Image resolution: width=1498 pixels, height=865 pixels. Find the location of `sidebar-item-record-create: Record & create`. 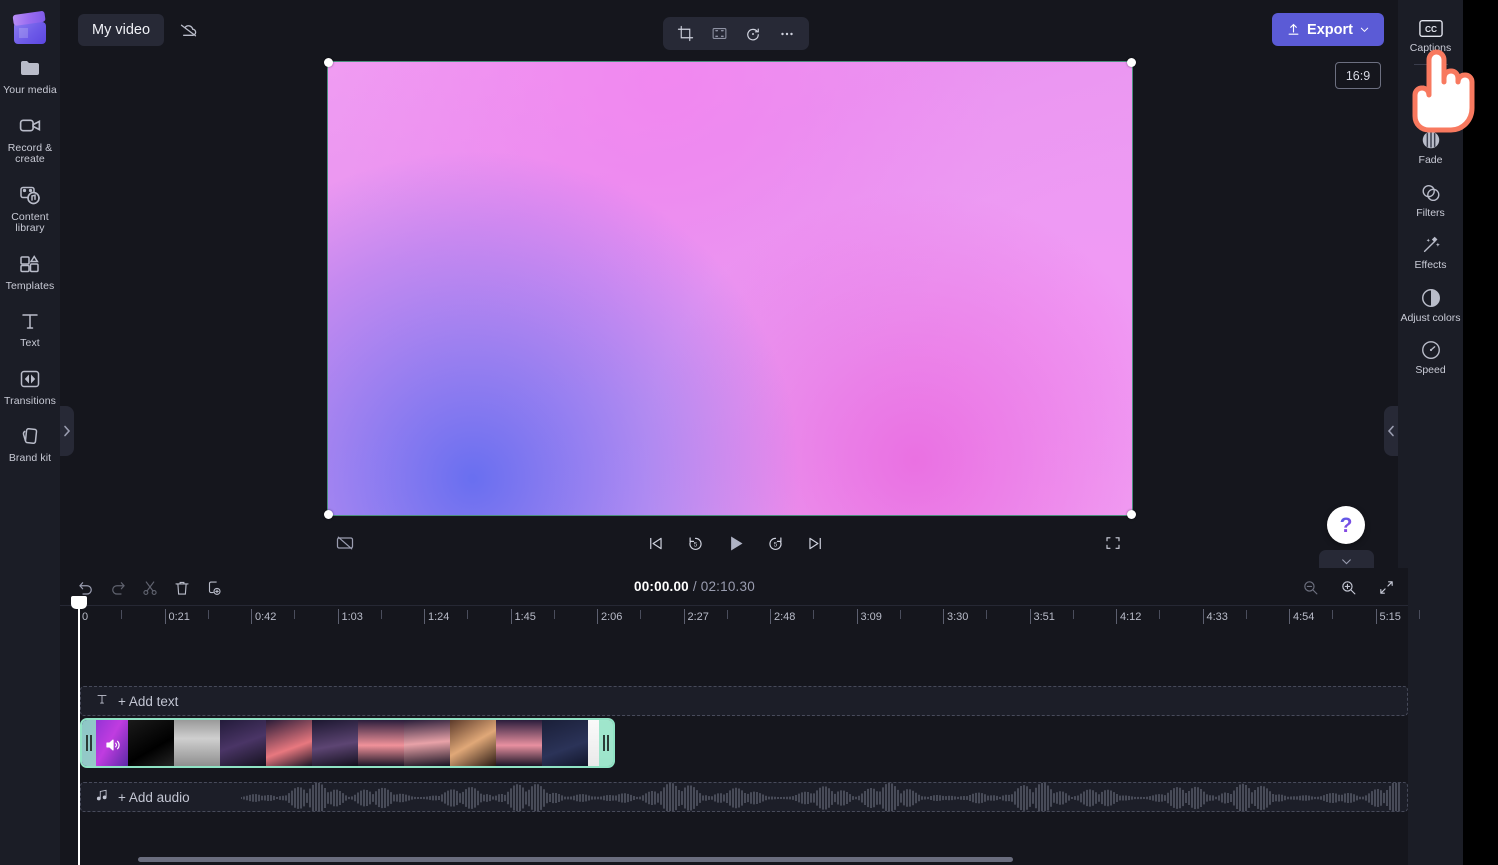

sidebar-item-record-create: Record & create is located at coordinates (30, 138).